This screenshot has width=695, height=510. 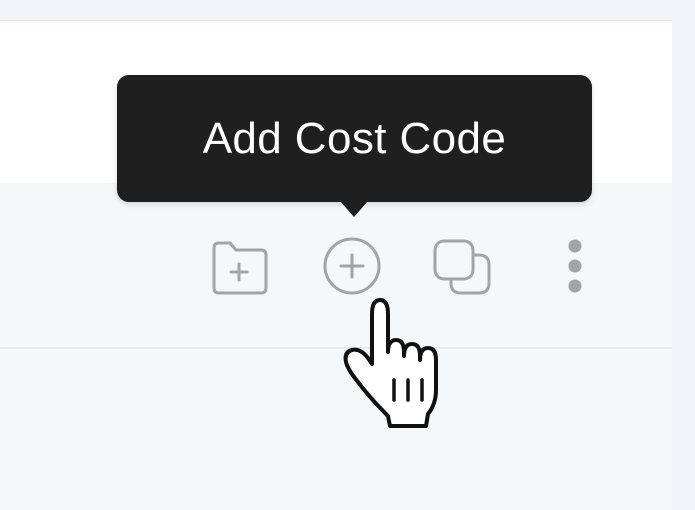 What do you see at coordinates (354, 209) in the screenshot?
I see `tooltip-arrow` at bounding box center [354, 209].